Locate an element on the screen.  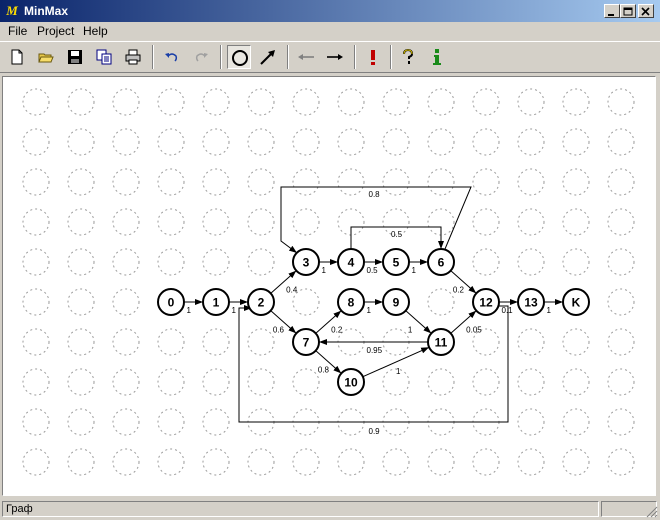
copy-button is located at coordinates (104, 57).